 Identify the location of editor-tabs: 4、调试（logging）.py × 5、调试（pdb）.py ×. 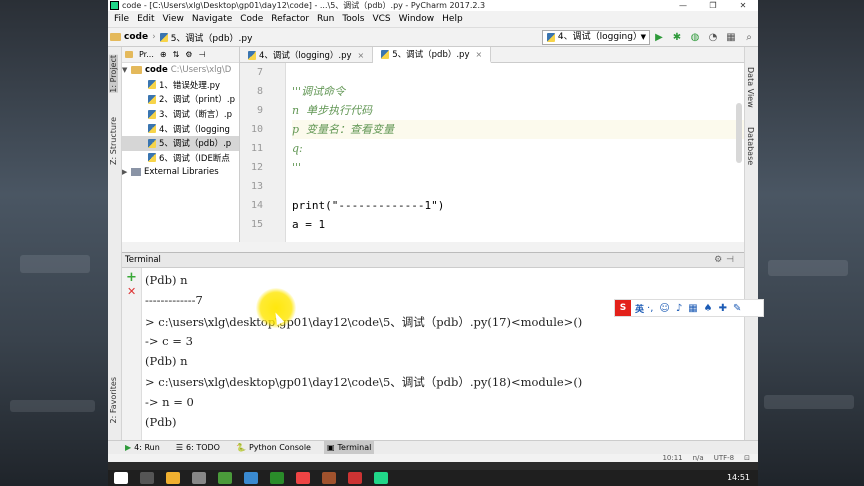
(492, 55).